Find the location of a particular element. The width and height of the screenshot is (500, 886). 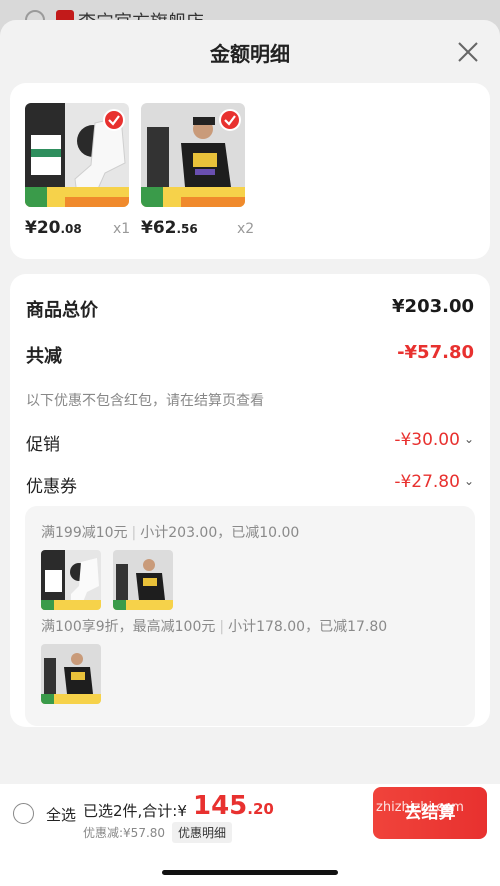

coupon-row: -¥27.80 ⌄ is located at coordinates (434, 482).